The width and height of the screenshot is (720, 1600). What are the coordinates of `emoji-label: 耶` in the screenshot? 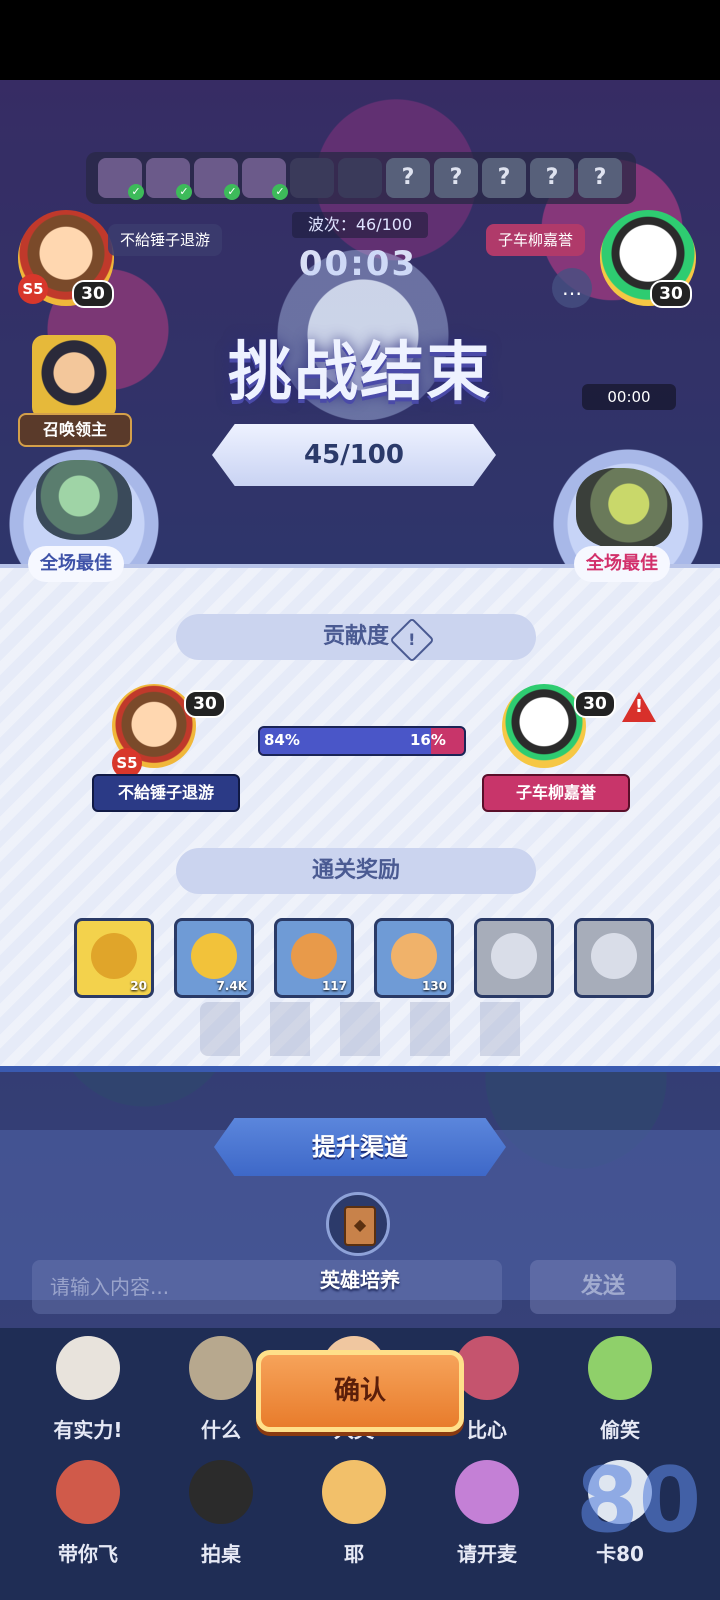 It's located at (354, 1554).